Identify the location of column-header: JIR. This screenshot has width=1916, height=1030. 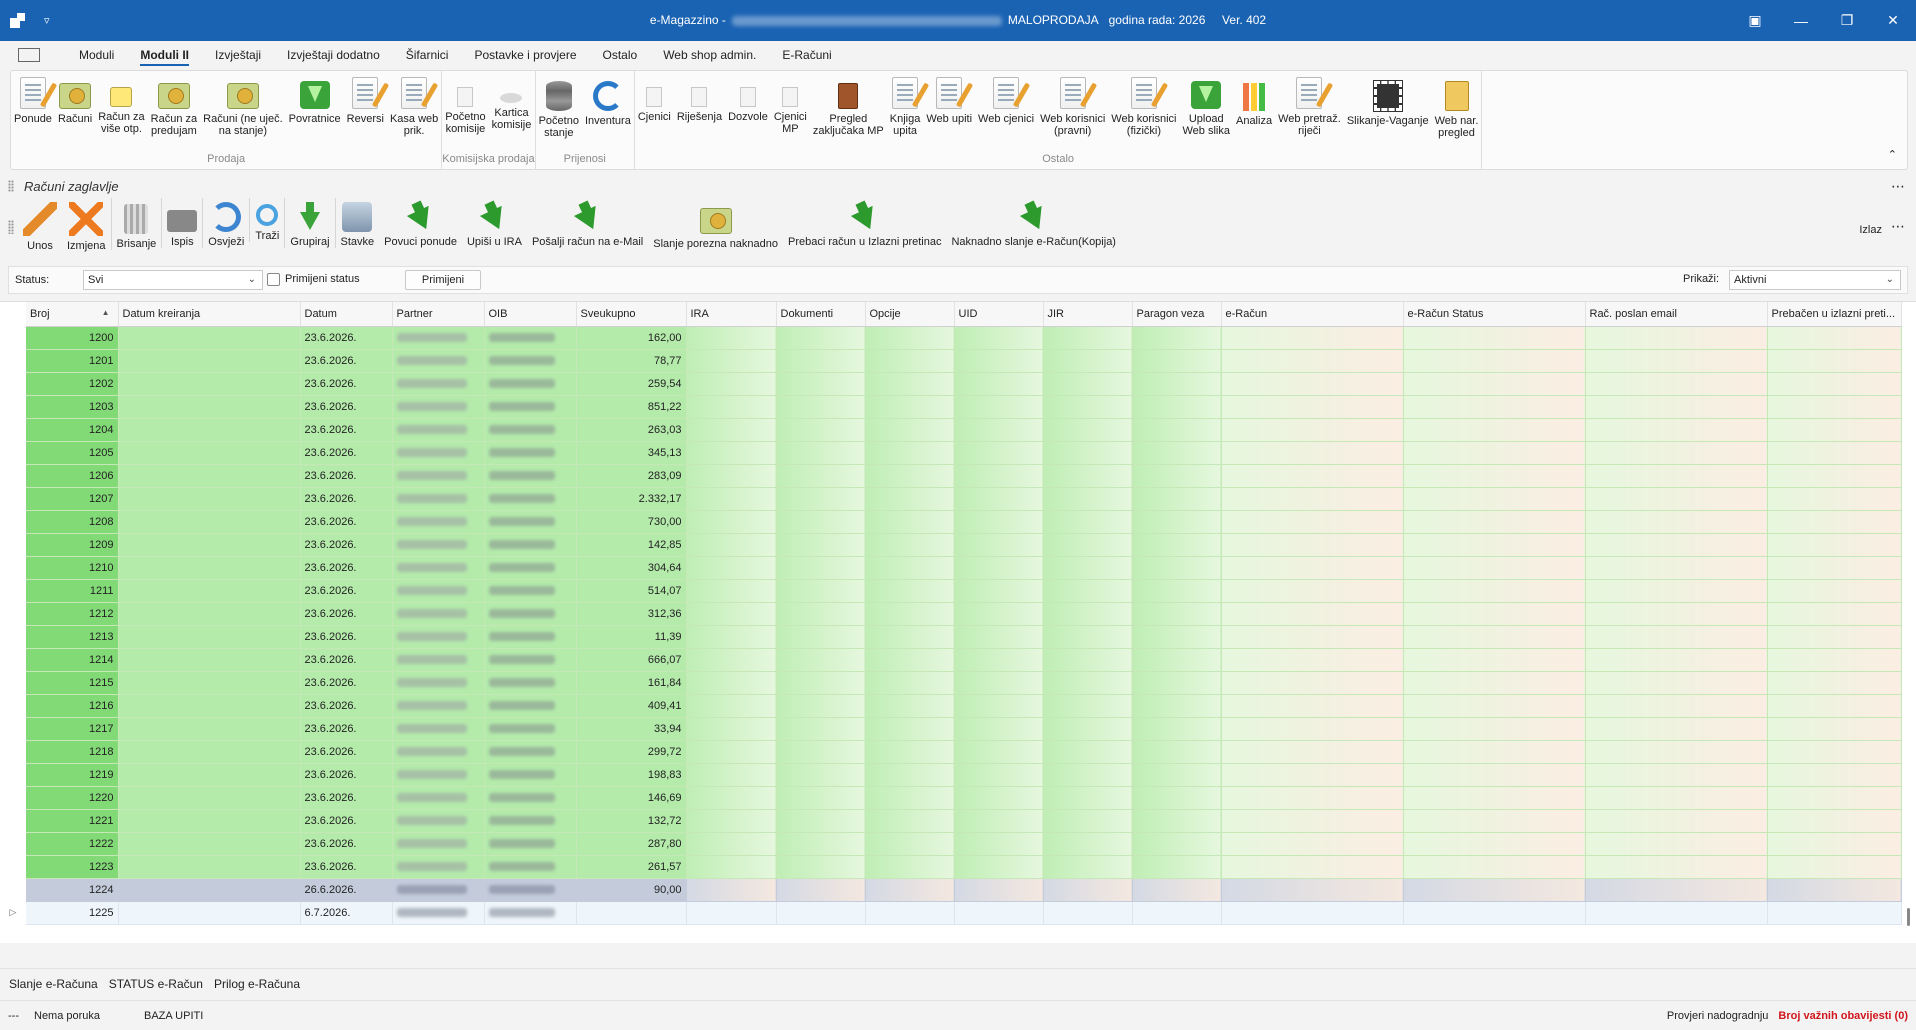
(1088, 314).